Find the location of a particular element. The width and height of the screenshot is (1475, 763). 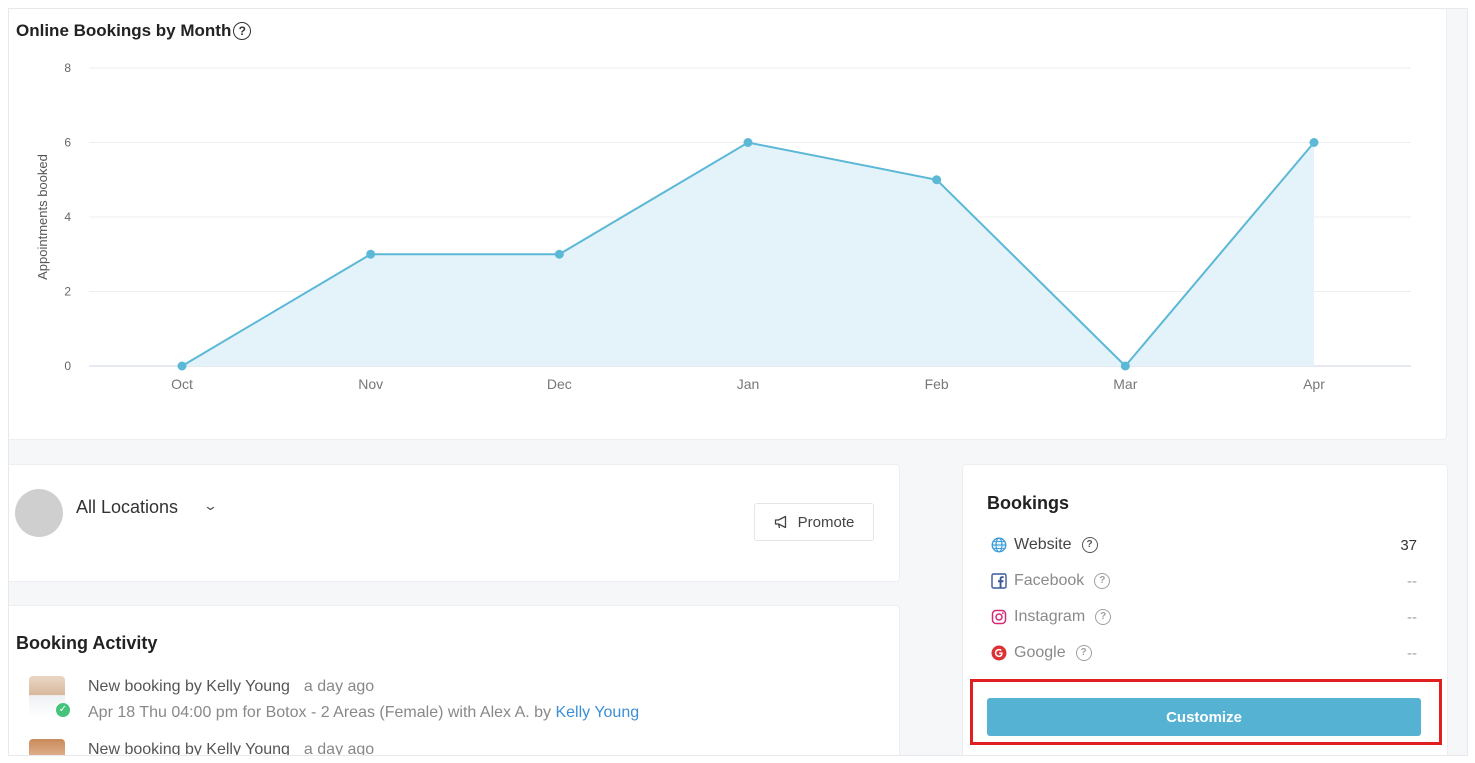

source-label: Facebook is located at coordinates (1049, 580).